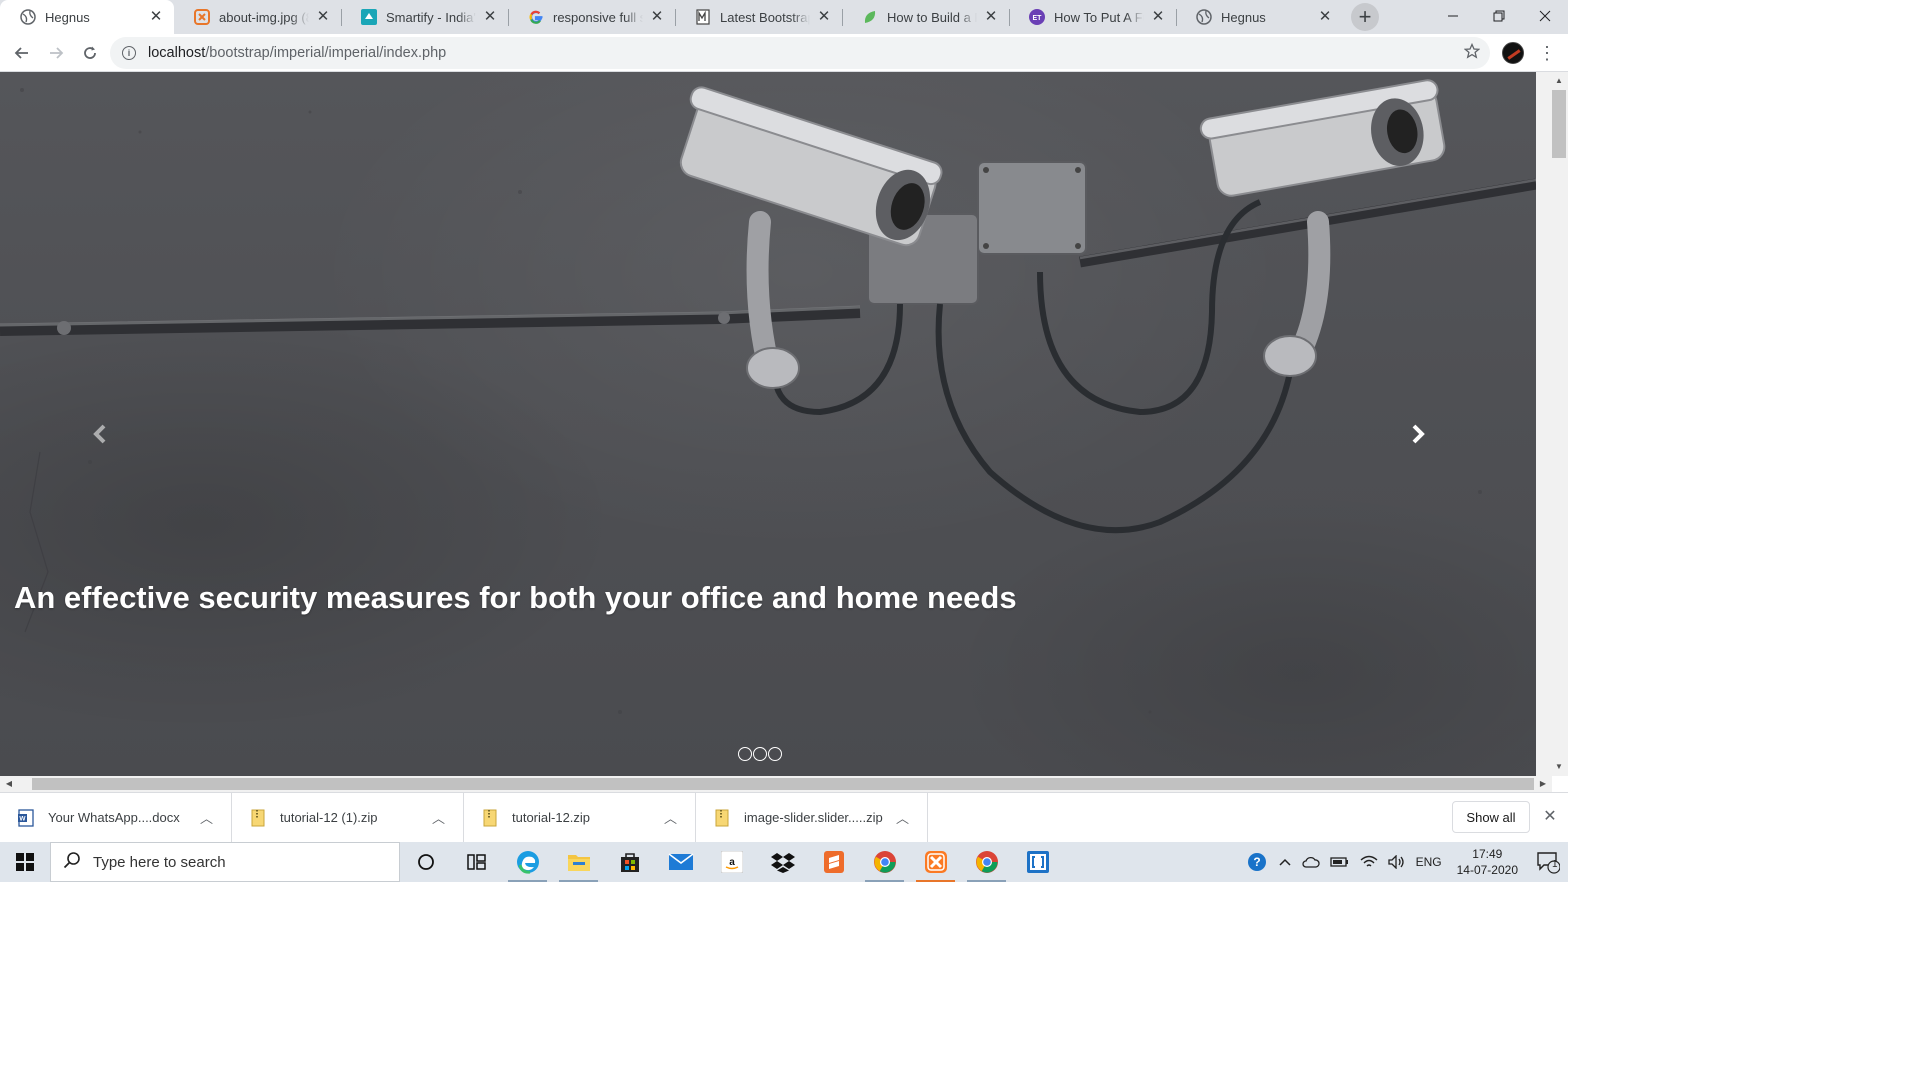 Image resolution: width=1920 pixels, height=1080 pixels. I want to click on chevron-up-icon, so click(1285, 862).